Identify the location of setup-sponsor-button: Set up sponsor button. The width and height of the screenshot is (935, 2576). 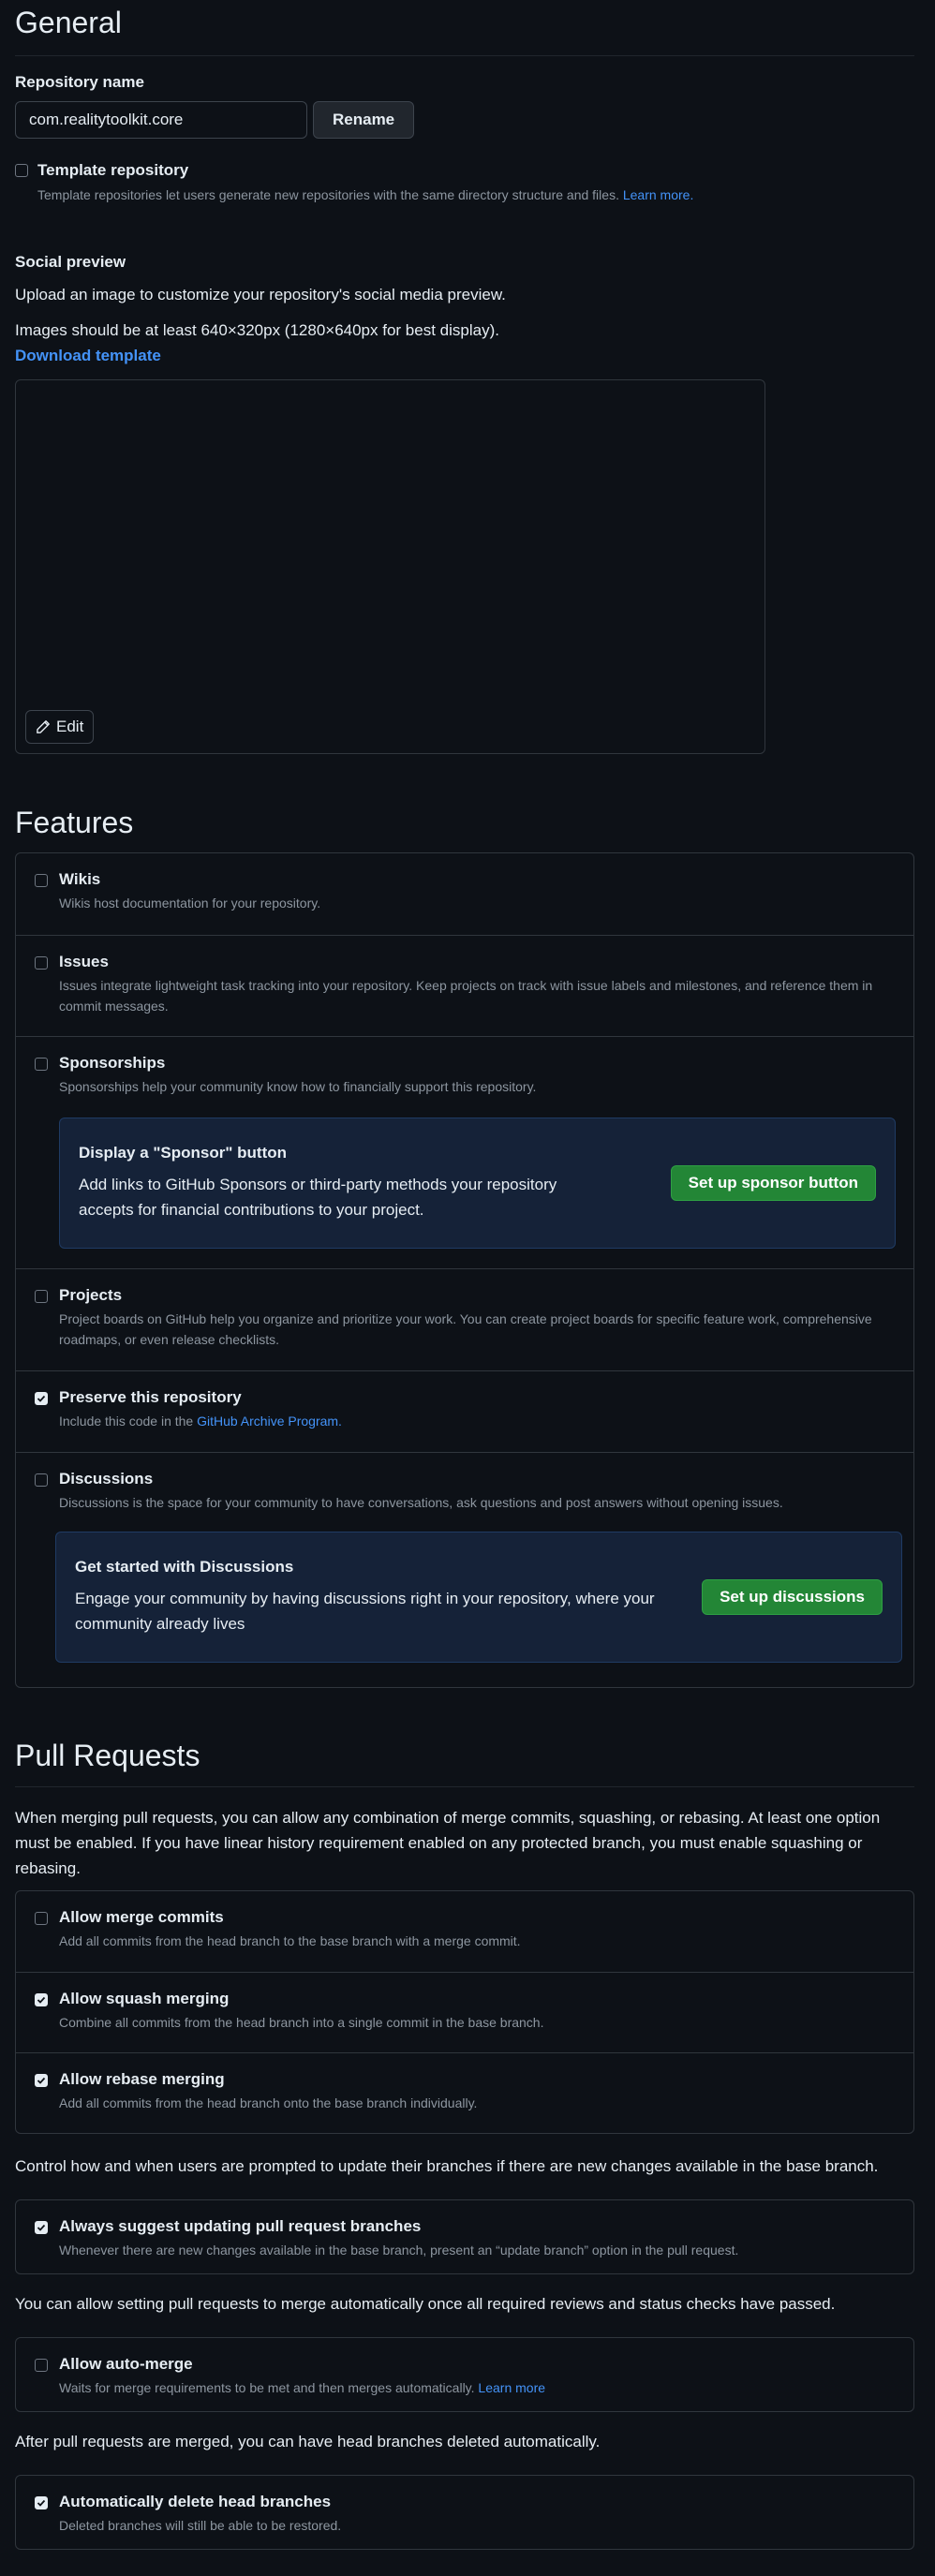
(773, 1183).